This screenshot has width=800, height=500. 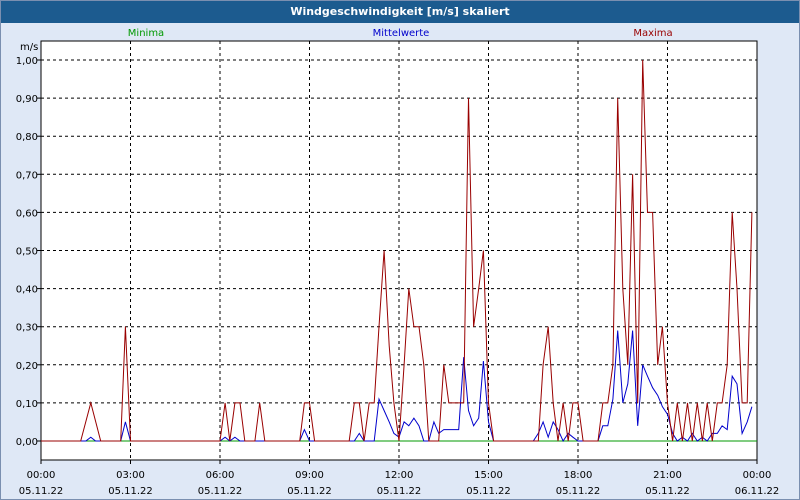 I want to click on x-tick-time: 03:00, so click(x=130, y=475).